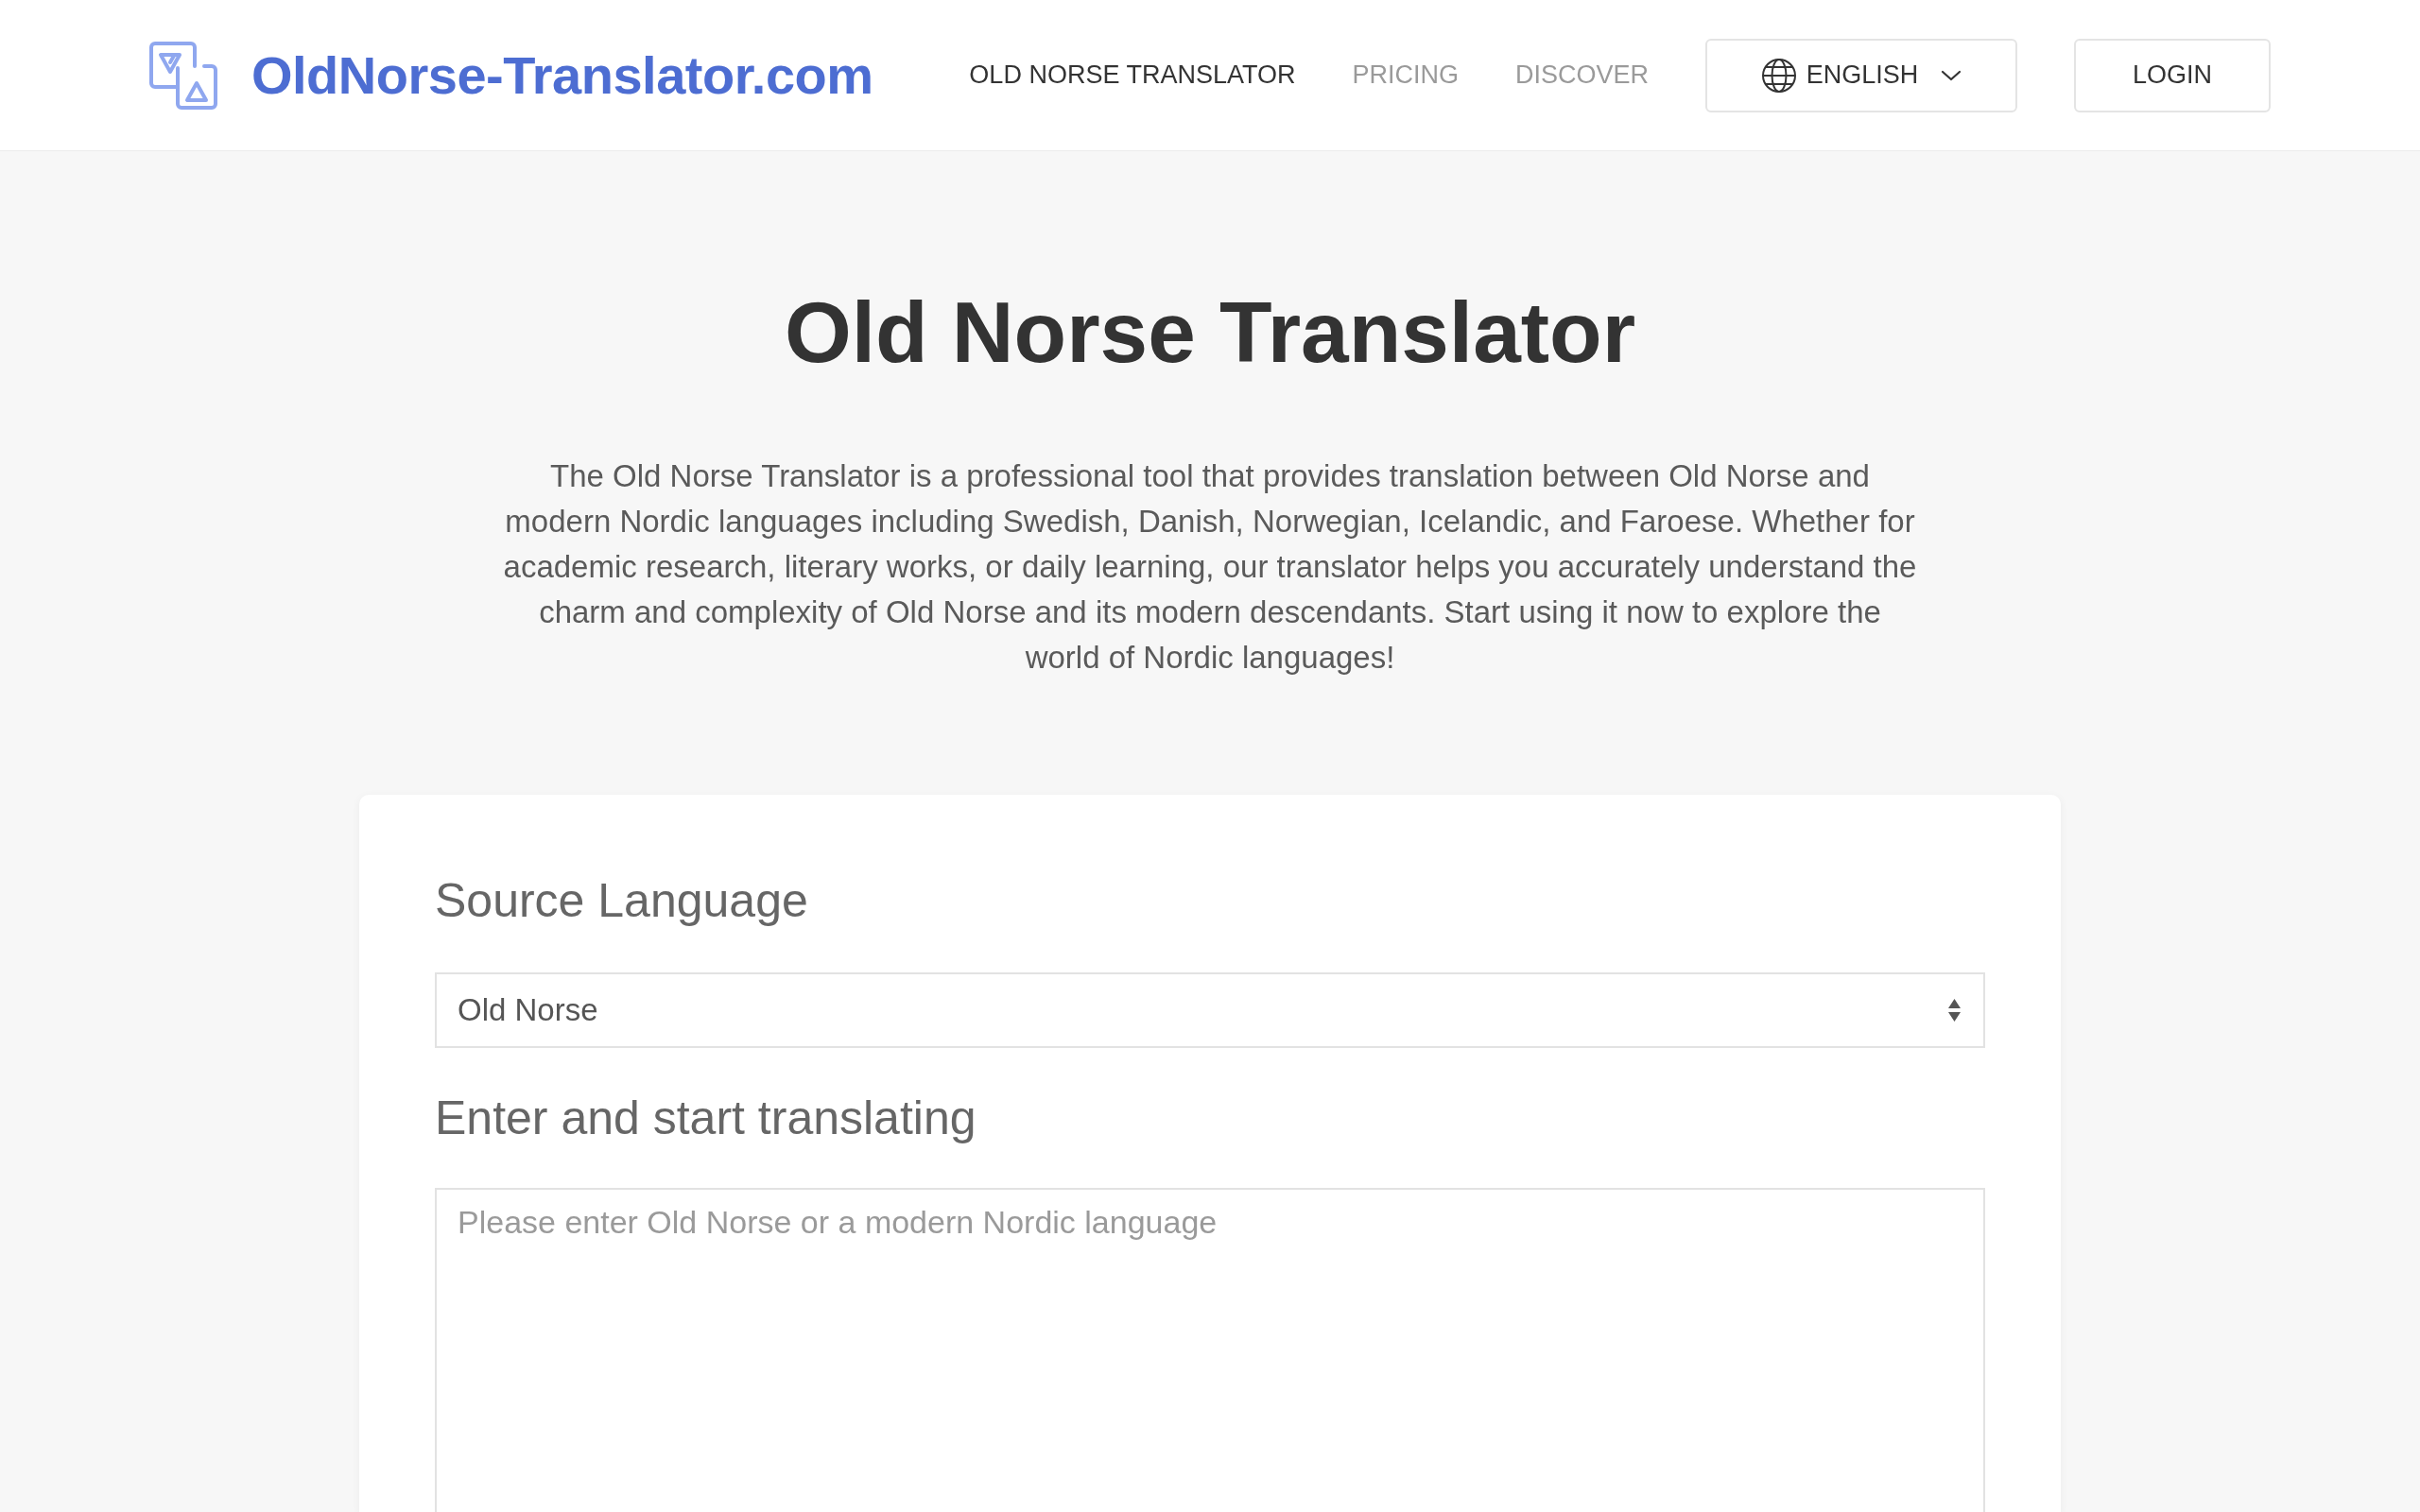 This screenshot has height=1512, width=2420. What do you see at coordinates (1210, 1350) in the screenshot?
I see `text-input-box: Please enter Old Norse or a modern Nordic language` at bounding box center [1210, 1350].